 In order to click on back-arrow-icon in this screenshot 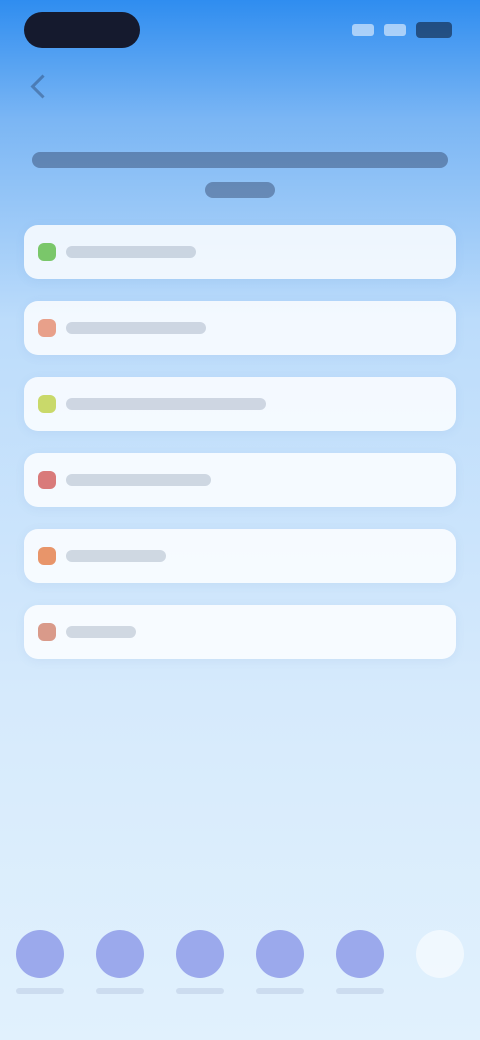, I will do `click(42, 86)`.